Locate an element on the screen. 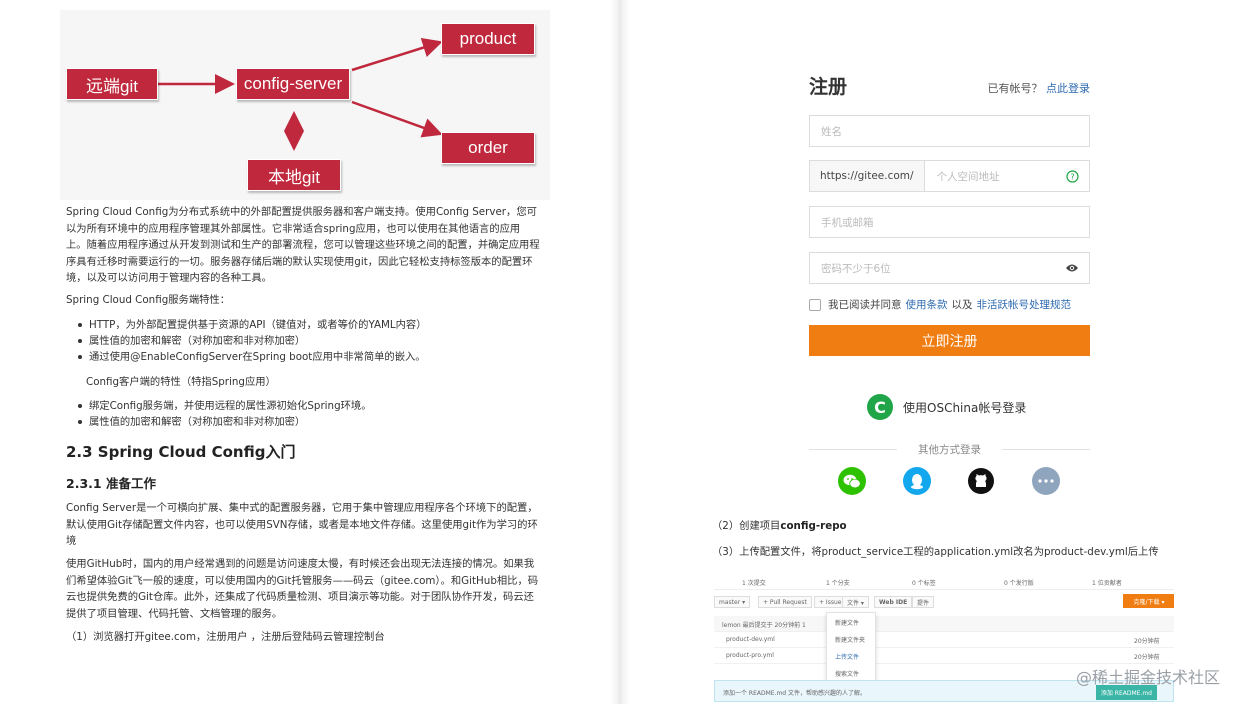  commit-row: lemon 最后提交于 20分钟前 1 is located at coordinates (944, 624).